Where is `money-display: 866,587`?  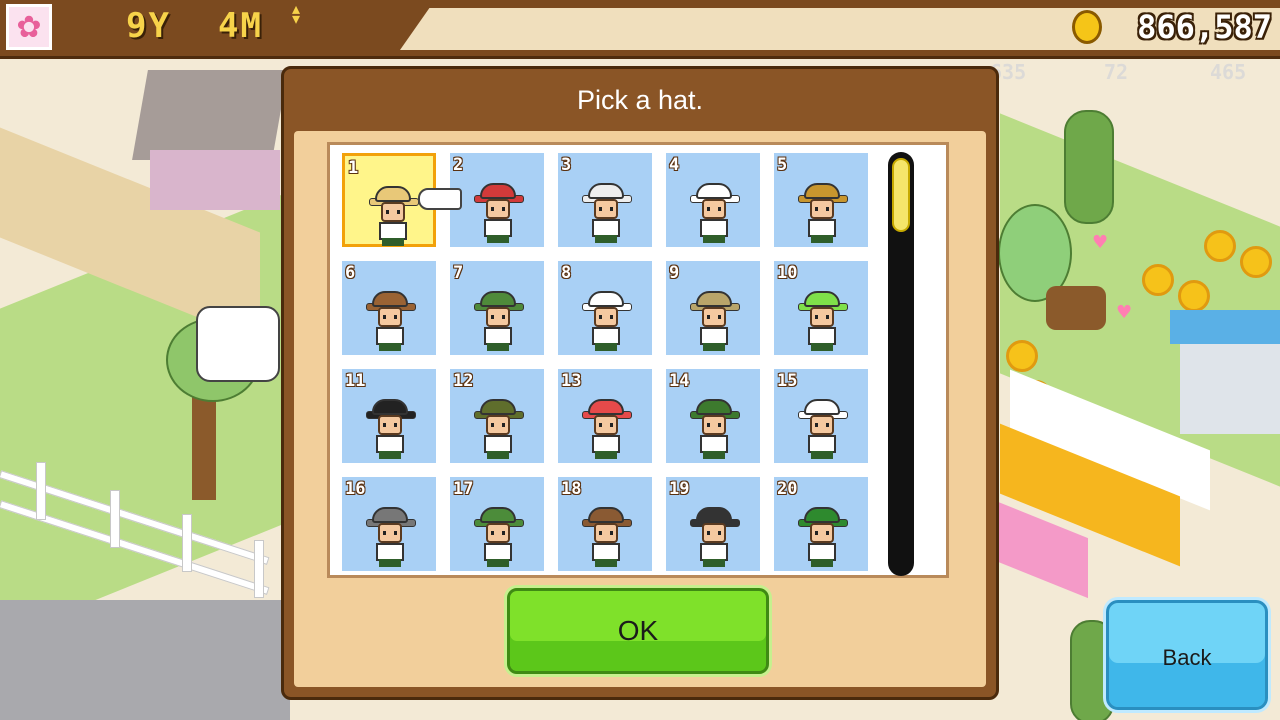 money-display: 866,587 is located at coordinates (1204, 27).